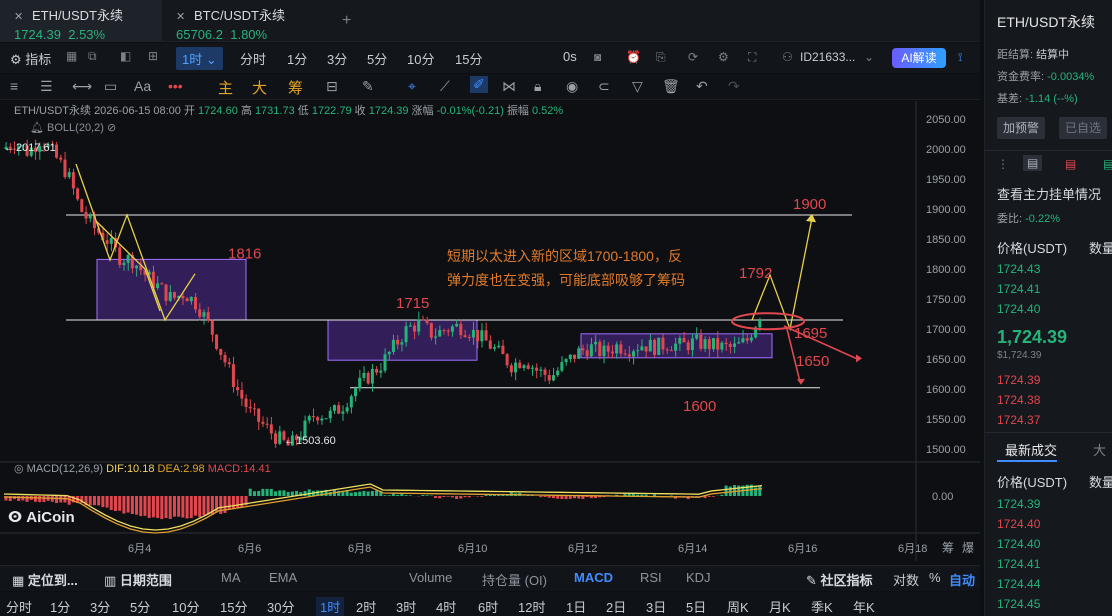 This screenshot has width=1112, height=616. I want to click on reload-icon: ⟳, so click(693, 57).